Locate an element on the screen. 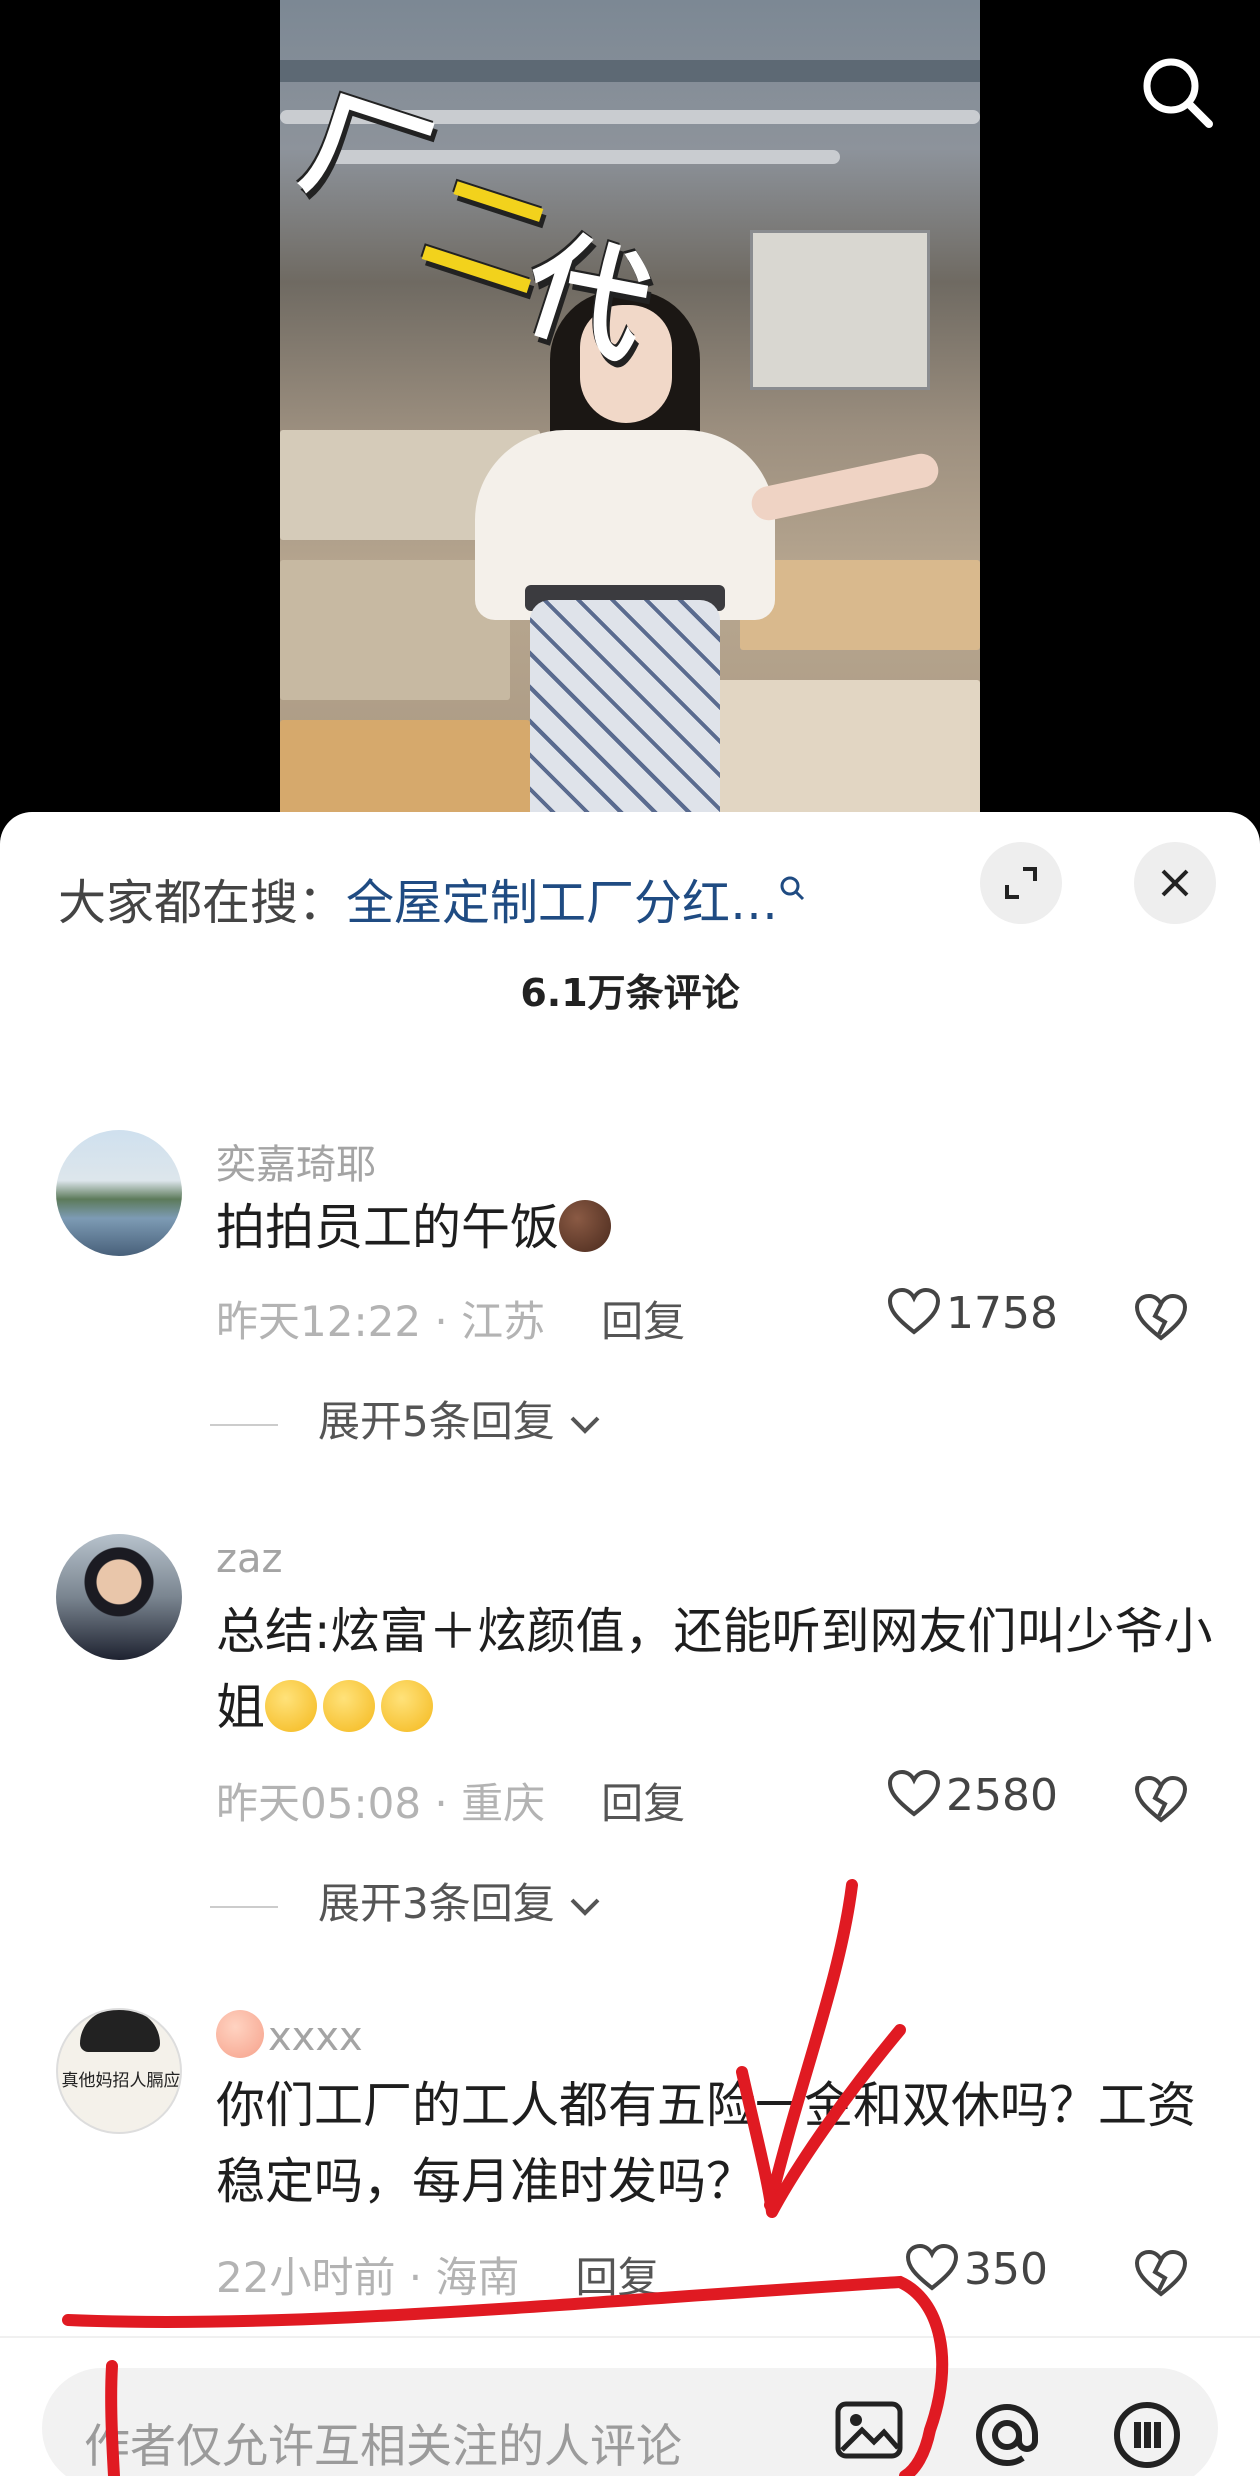 The image size is (1260, 2476). comment-time: 22小时前 is located at coordinates (306, 2277).